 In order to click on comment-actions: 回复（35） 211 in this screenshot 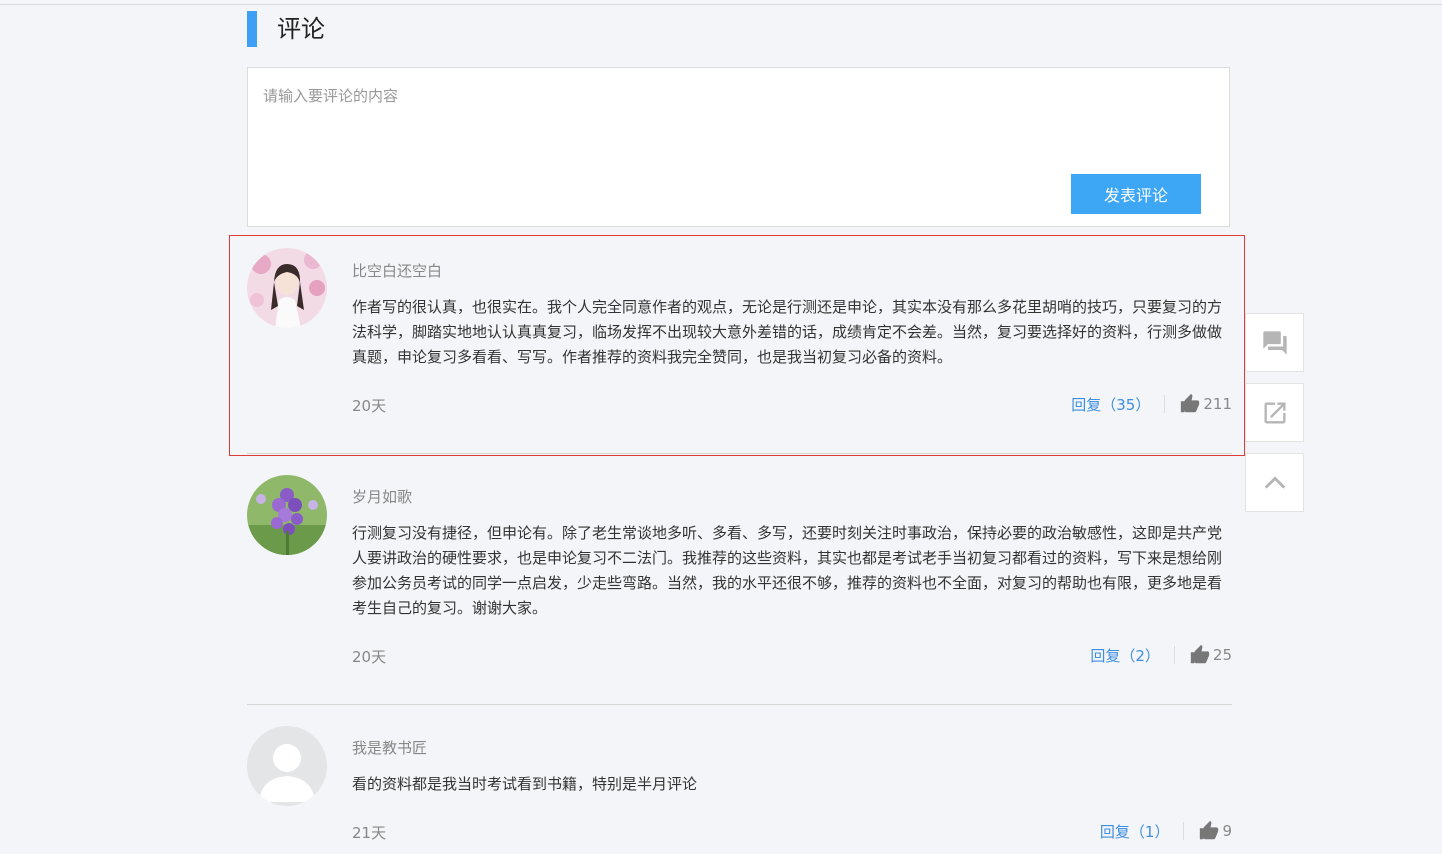, I will do `click(1151, 404)`.